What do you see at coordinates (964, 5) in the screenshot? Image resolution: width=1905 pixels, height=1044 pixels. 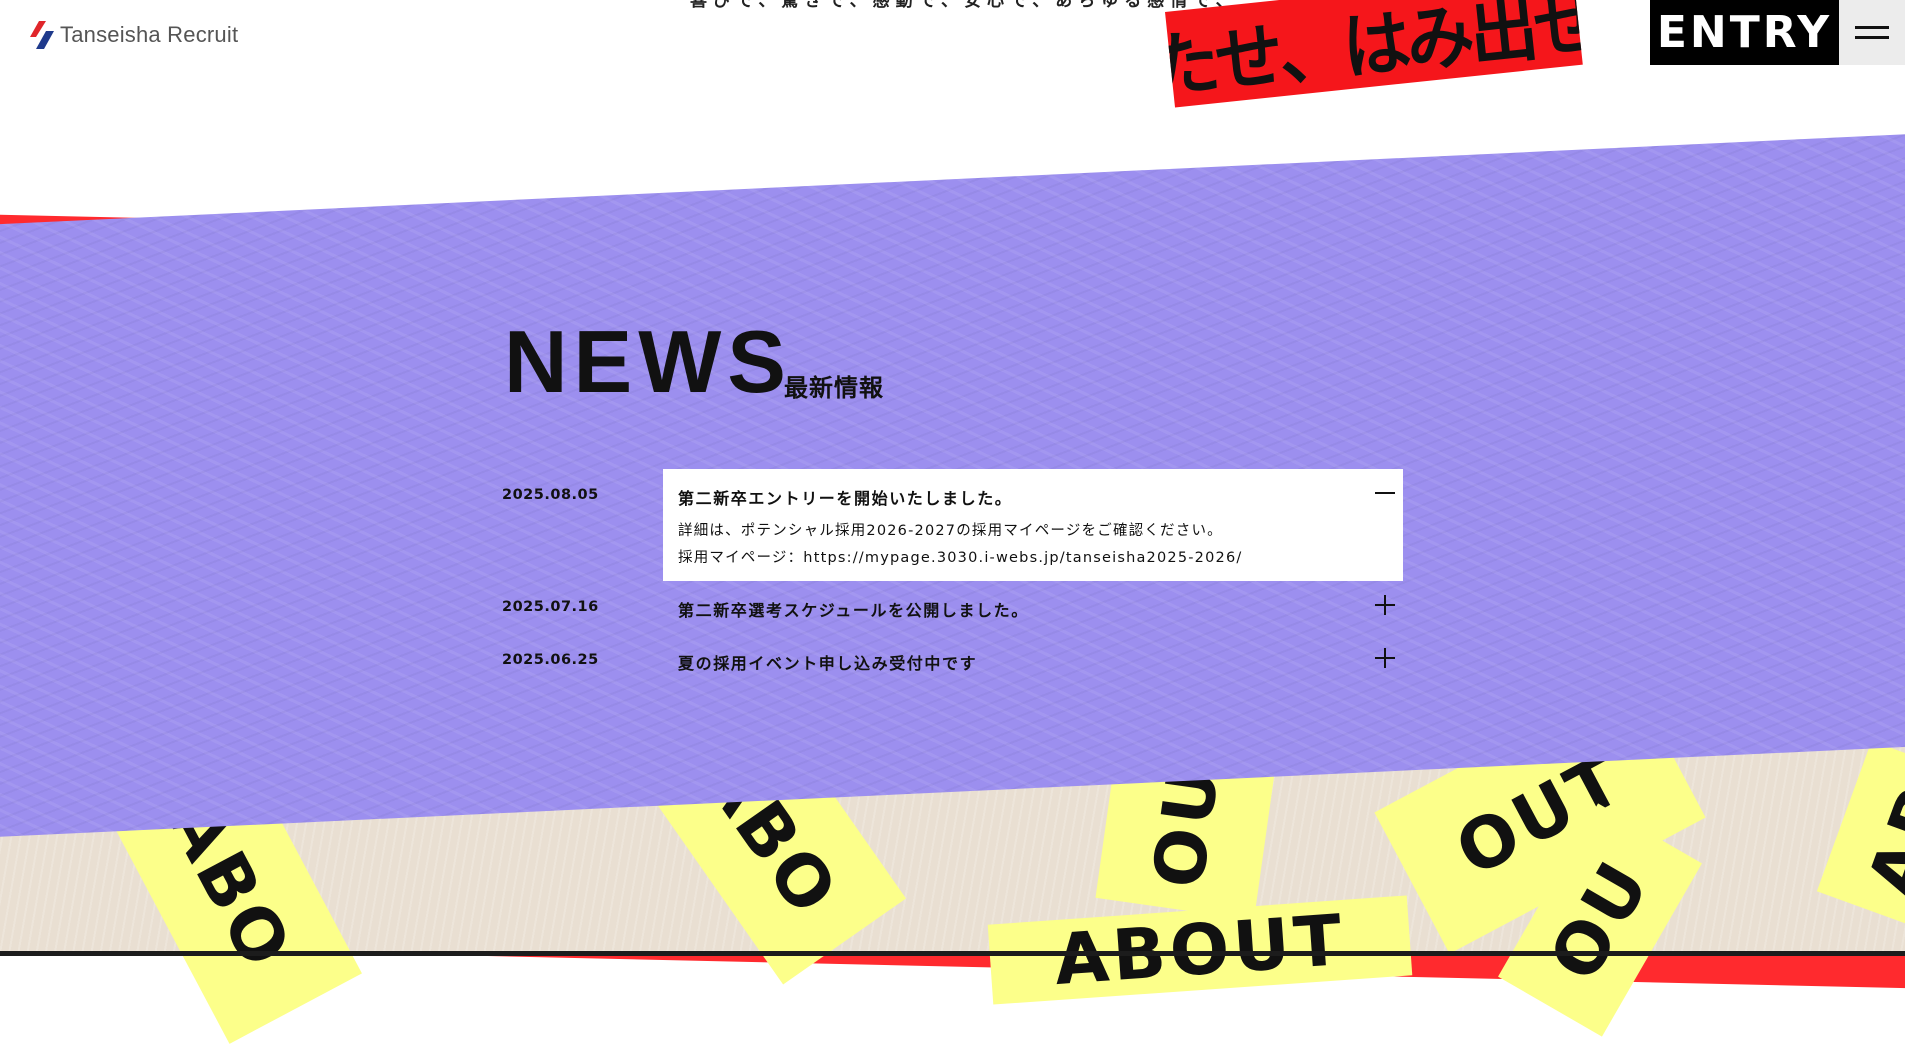 I see `catch-line: 喜びで、驚きで、感動で、安心で、あらゆる感情で、` at bounding box center [964, 5].